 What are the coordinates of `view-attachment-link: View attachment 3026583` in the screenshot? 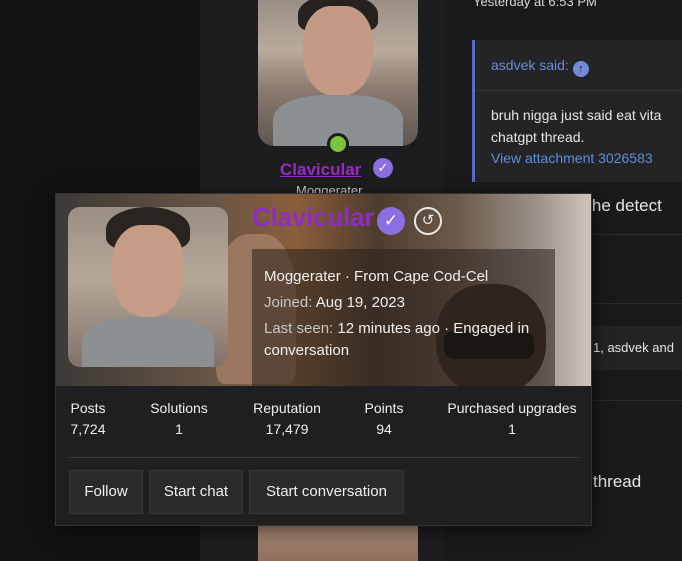 It's located at (572, 158).